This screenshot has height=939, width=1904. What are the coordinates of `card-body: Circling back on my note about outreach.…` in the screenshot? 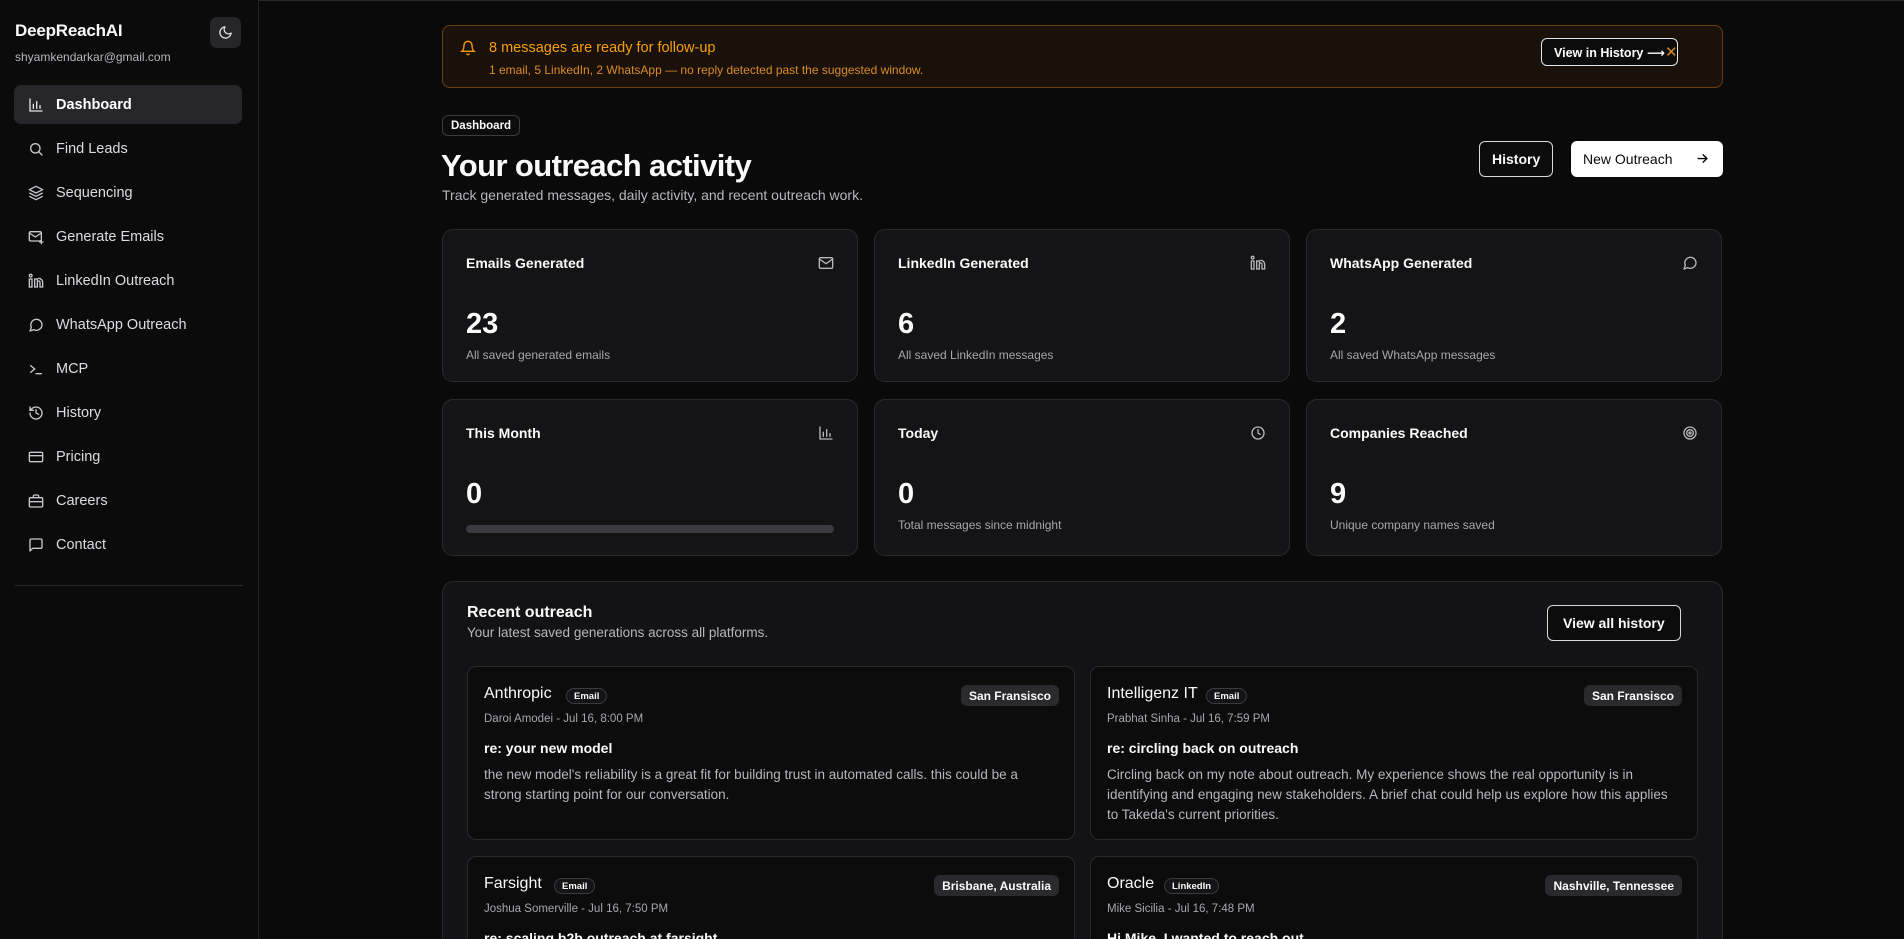 It's located at (1387, 794).